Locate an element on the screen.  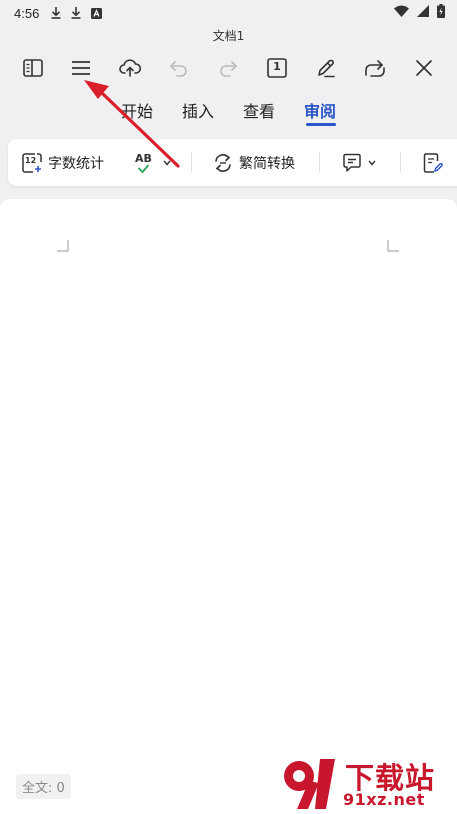
app-badge-icon is located at coordinates (97, 13).